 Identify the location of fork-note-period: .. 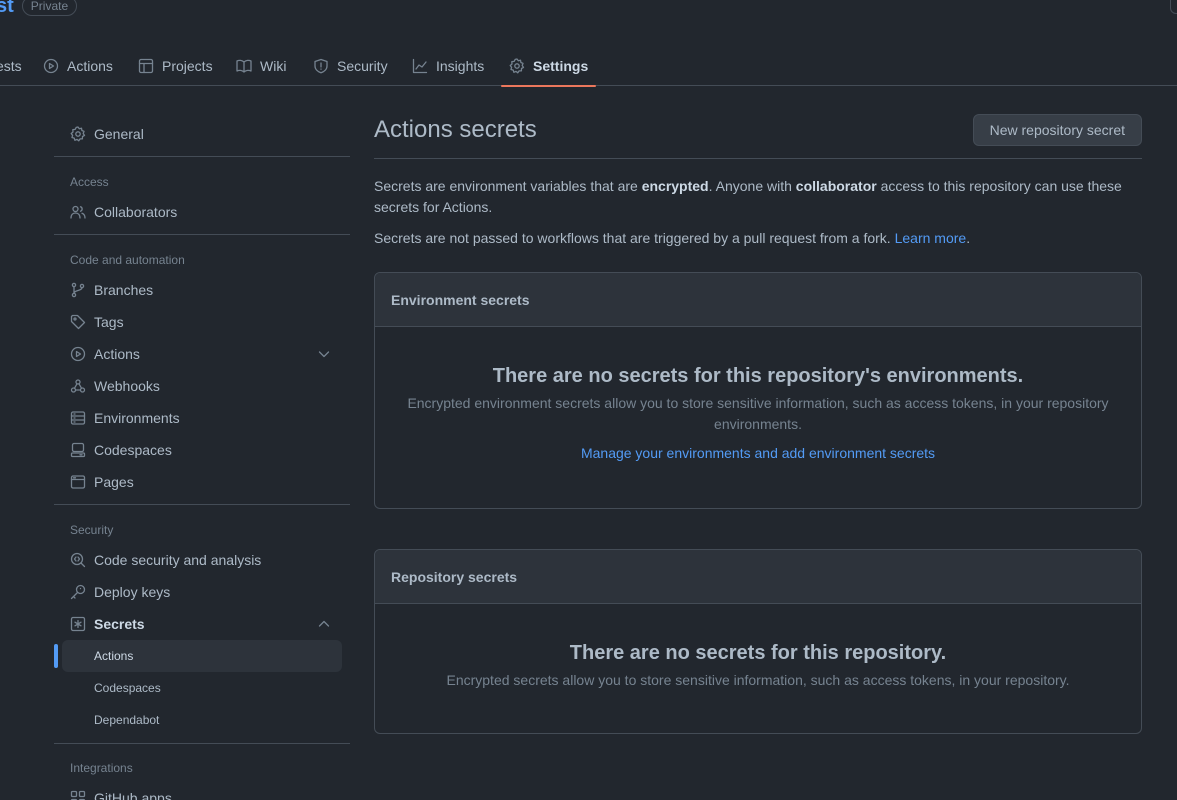
(968, 238).